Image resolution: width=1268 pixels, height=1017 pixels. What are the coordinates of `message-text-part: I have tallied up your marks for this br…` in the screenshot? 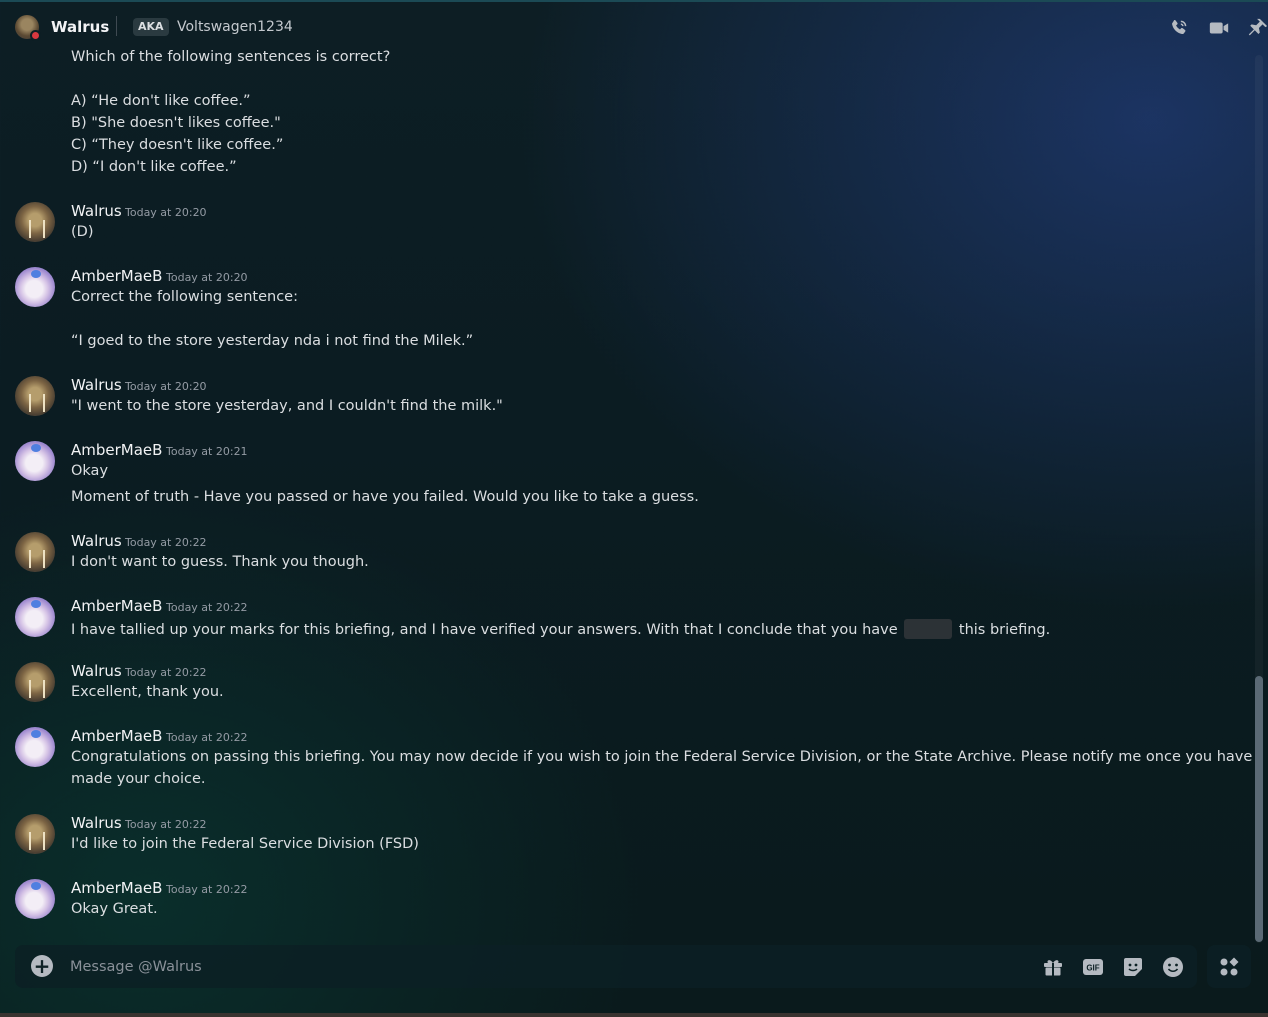 It's located at (484, 630).